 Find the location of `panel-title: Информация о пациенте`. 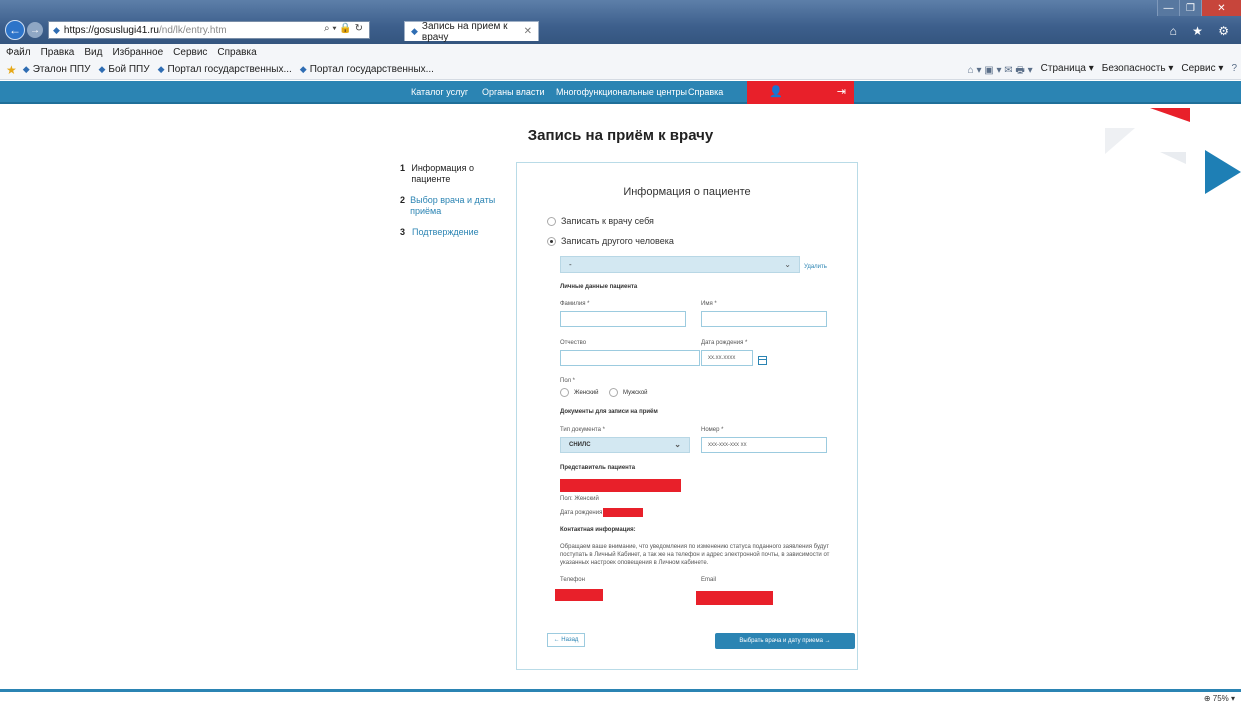

panel-title: Информация о пациенте is located at coordinates (687, 192).